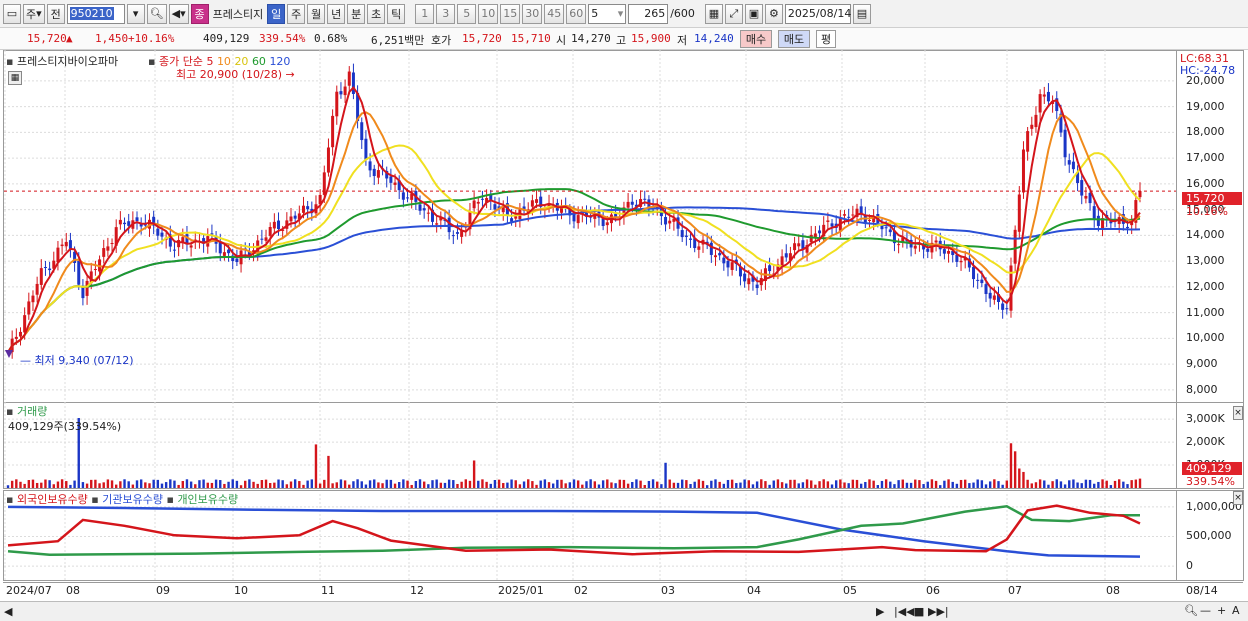 This screenshot has width=1248, height=621. I want to click on open-price: 14,270, so click(591, 38).